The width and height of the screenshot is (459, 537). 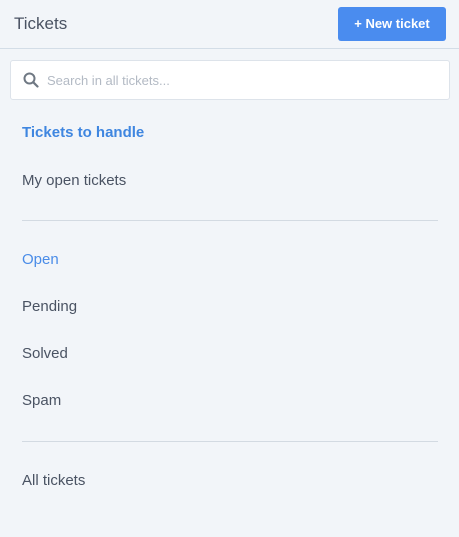 I want to click on page-title: Tickets, so click(x=41, y=23).